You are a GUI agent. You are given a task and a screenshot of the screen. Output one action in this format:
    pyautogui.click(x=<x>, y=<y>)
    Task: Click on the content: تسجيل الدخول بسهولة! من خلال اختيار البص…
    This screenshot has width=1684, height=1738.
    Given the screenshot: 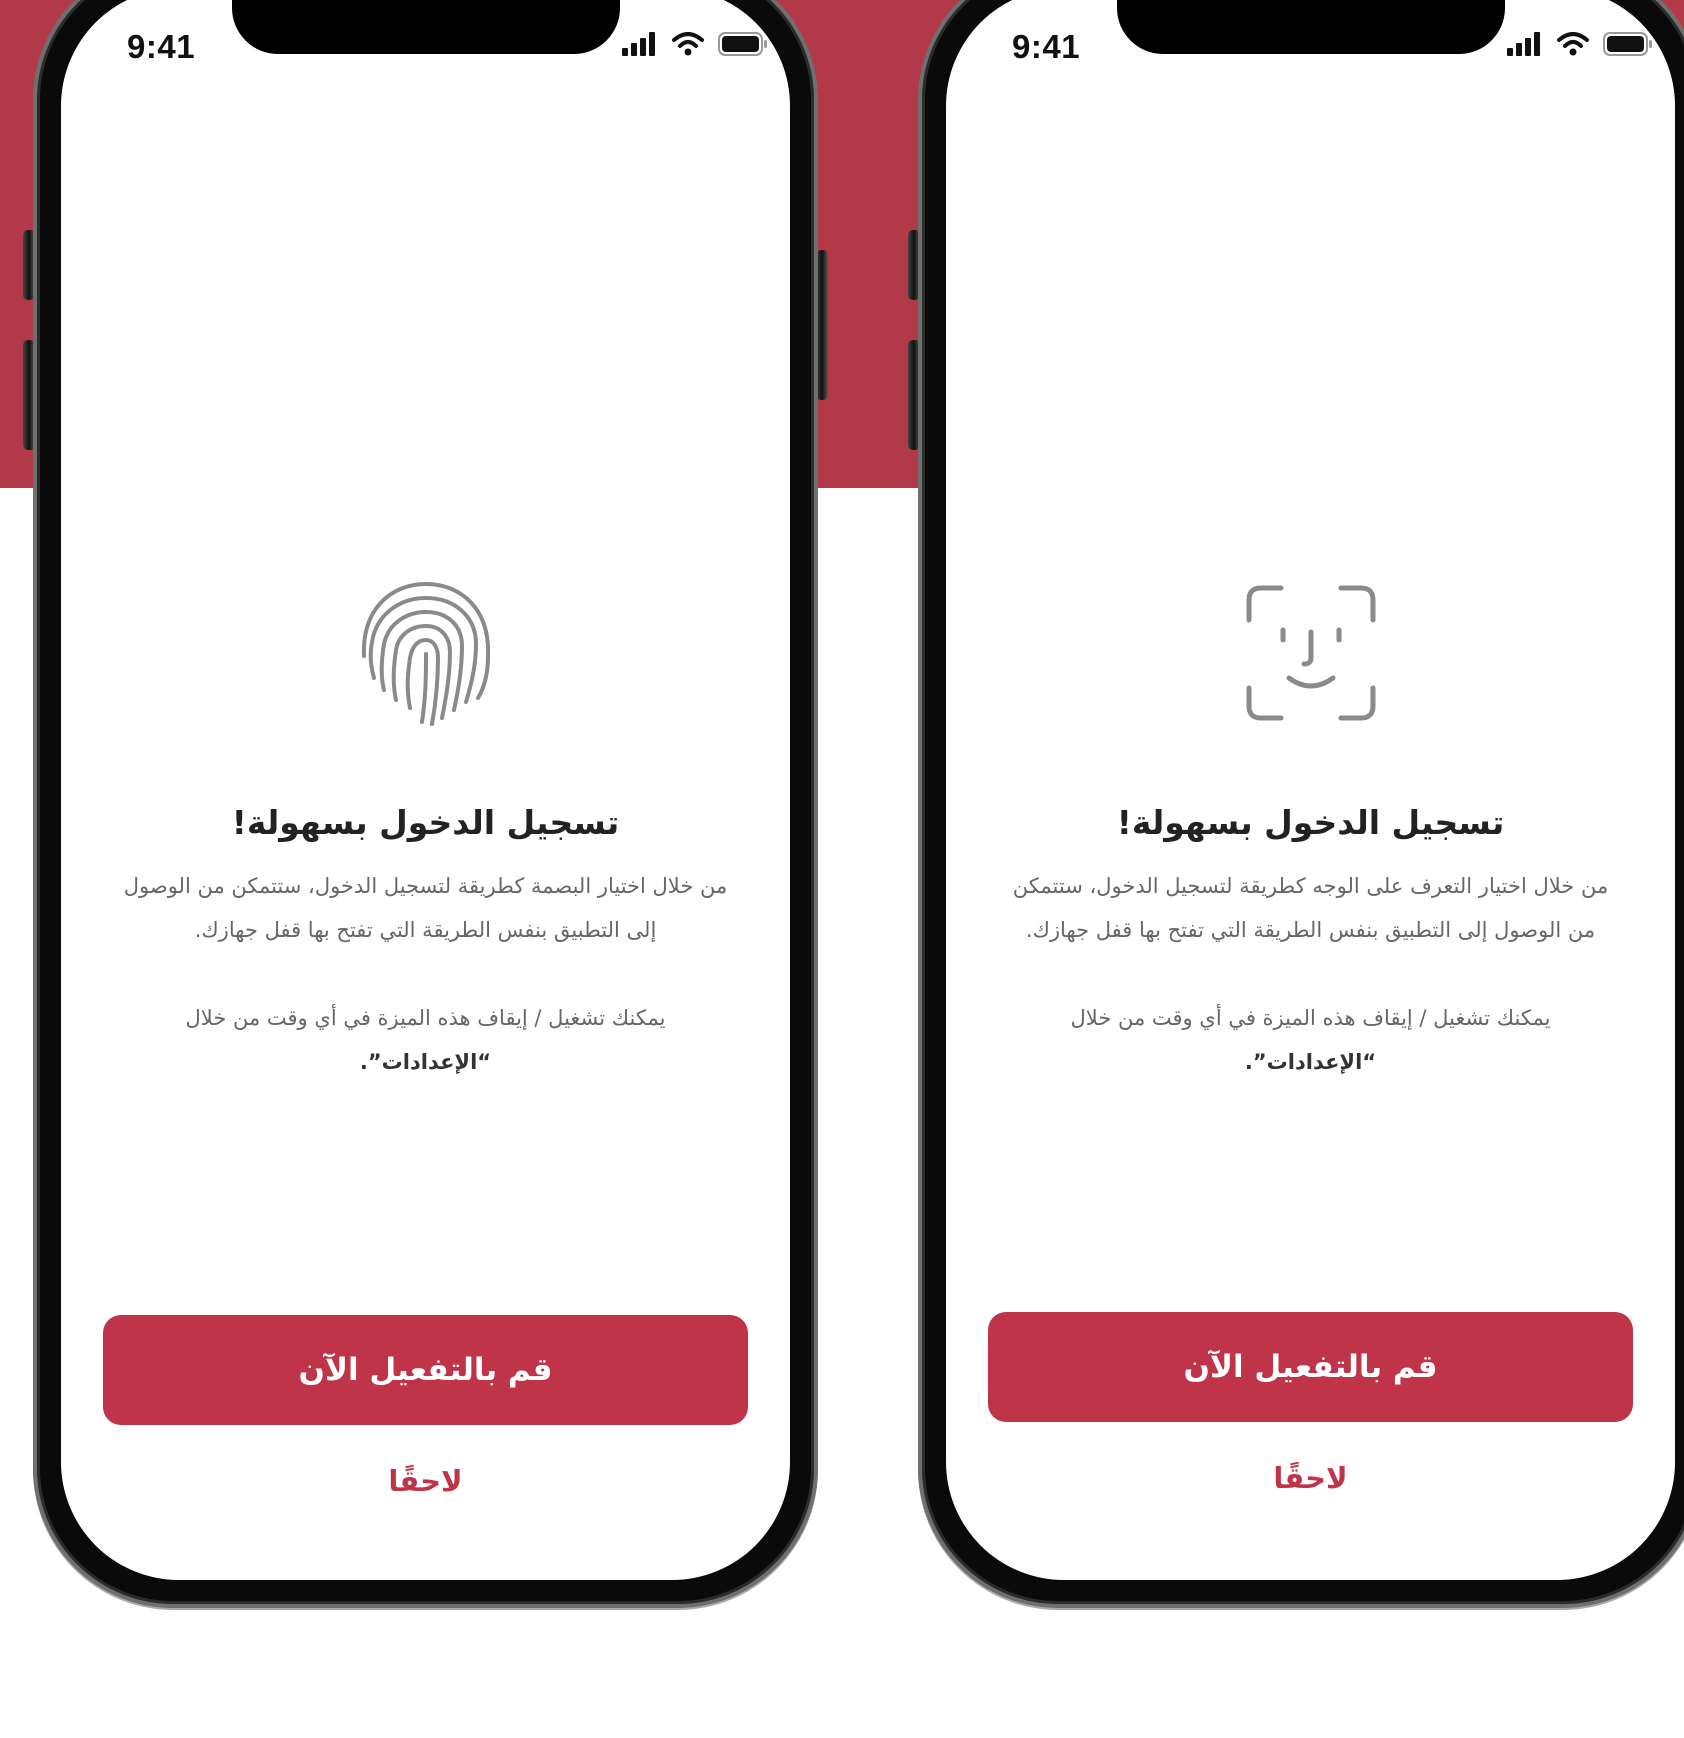 What is the action you would take?
    pyautogui.click(x=425, y=942)
    